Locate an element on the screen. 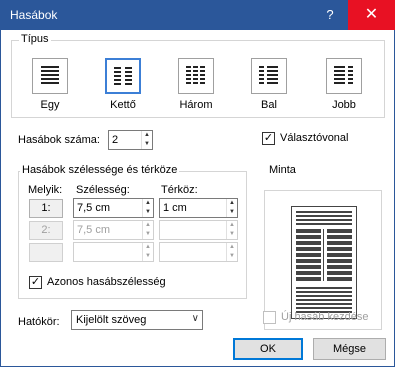 Image resolution: width=395 pixels, height=367 pixels. presets-legend: Típus is located at coordinates (35, 39).